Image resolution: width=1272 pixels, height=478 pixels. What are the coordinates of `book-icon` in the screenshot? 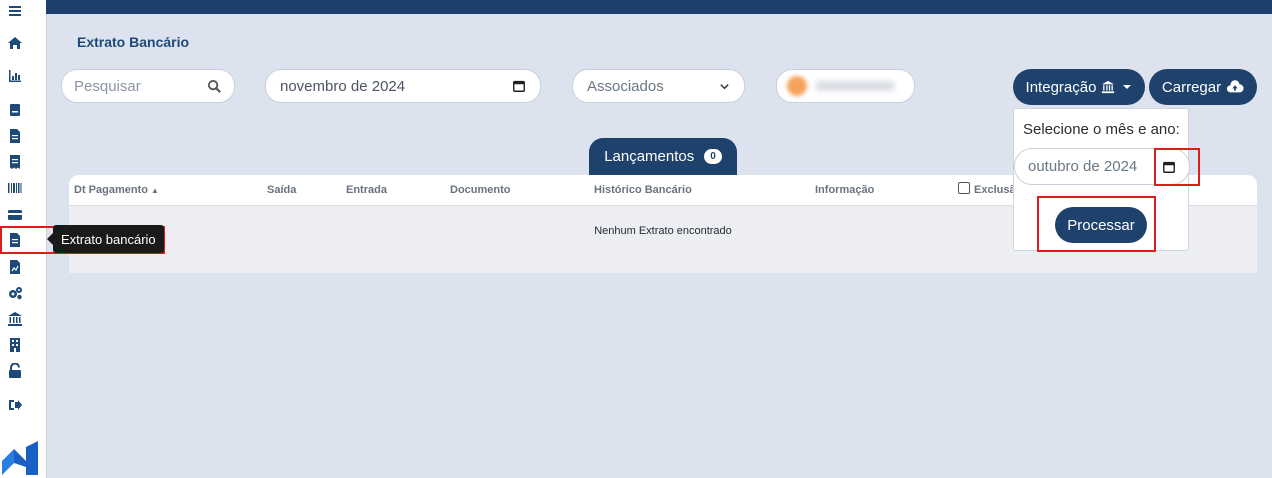 It's located at (15, 110).